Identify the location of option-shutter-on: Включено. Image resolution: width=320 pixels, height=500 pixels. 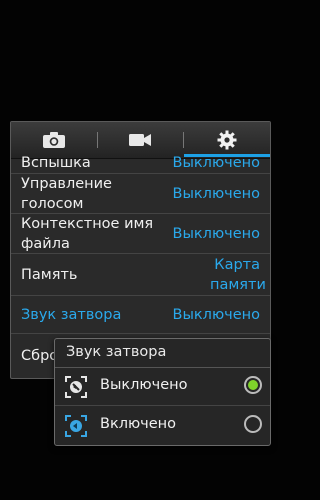
(162, 425).